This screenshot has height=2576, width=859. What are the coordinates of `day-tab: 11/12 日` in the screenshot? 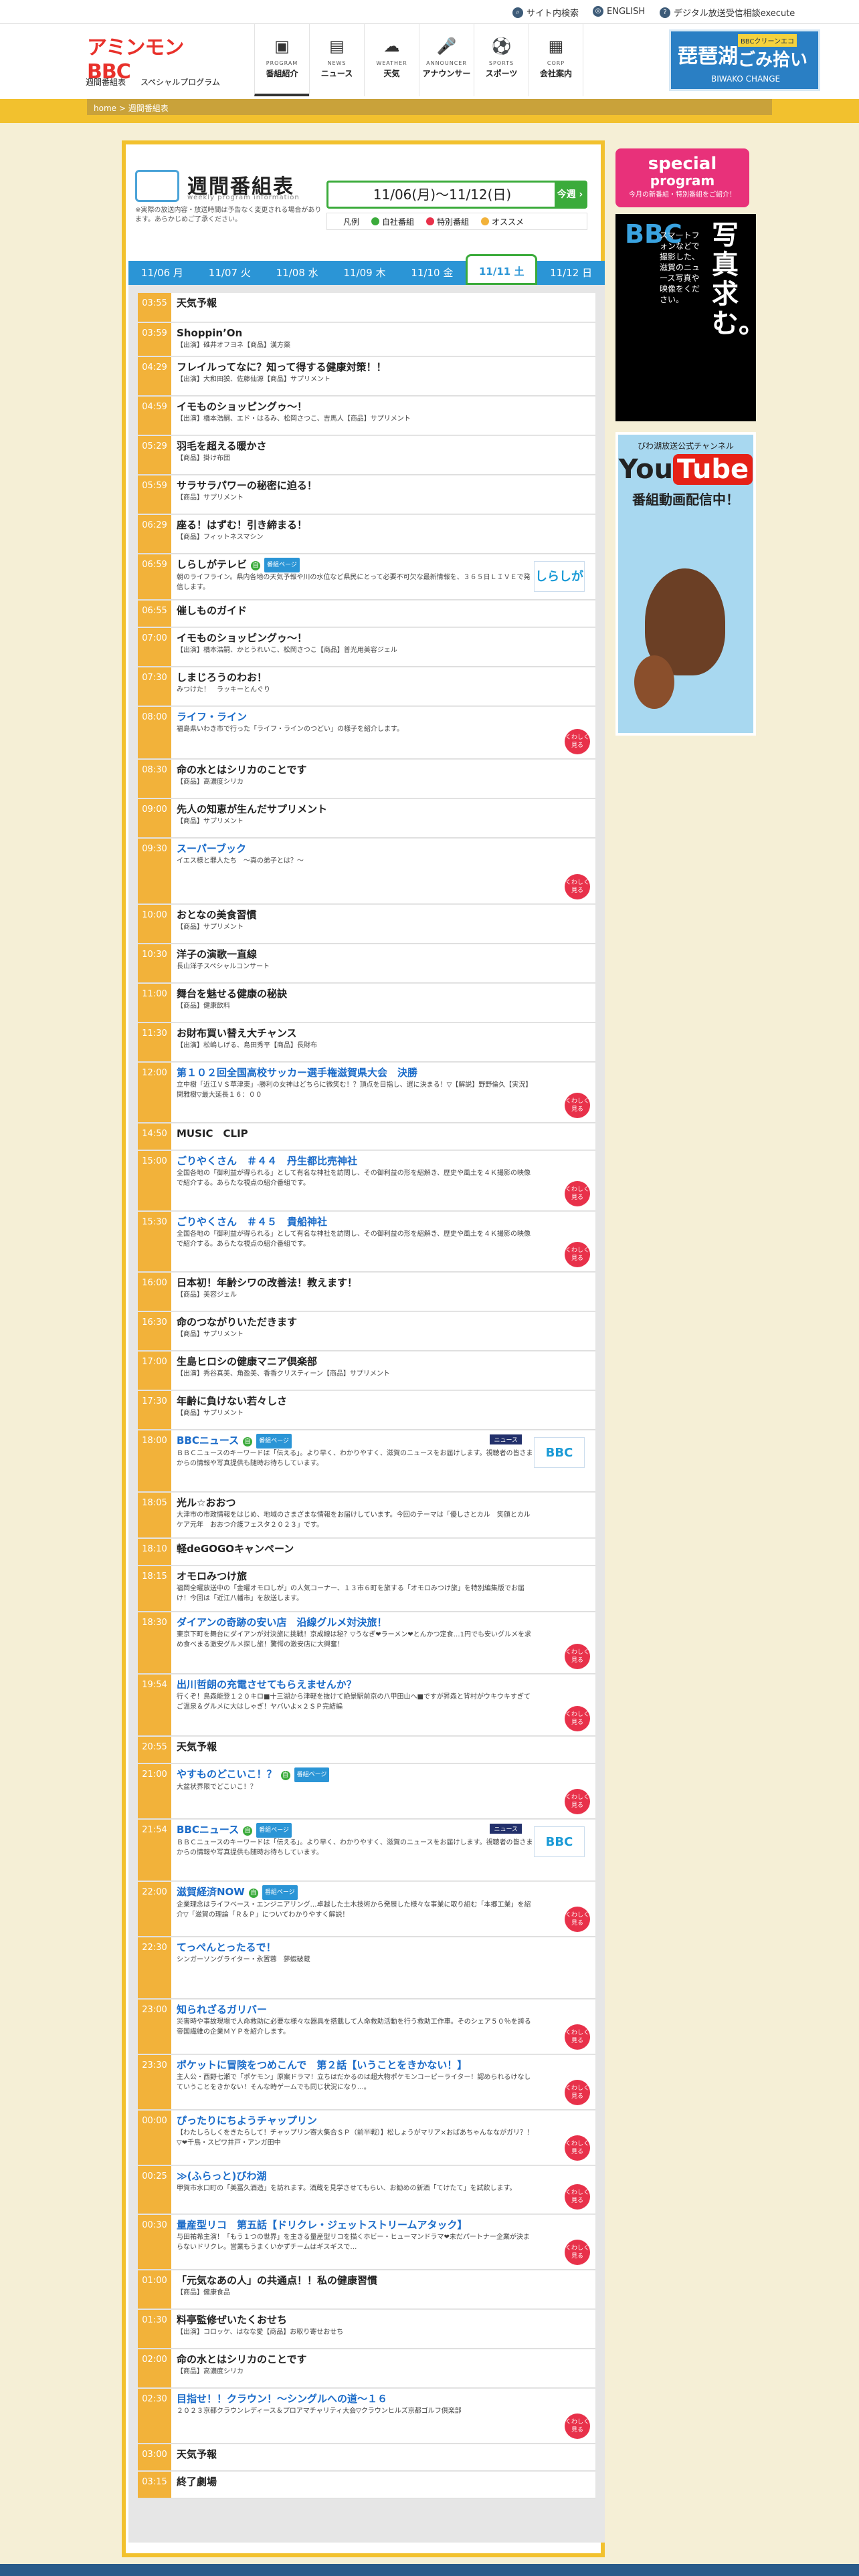 It's located at (571, 273).